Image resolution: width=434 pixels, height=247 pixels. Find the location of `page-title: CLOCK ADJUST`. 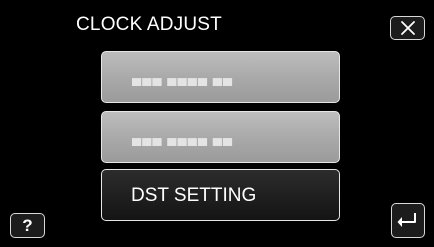

page-title: CLOCK ADJUST is located at coordinates (149, 24).